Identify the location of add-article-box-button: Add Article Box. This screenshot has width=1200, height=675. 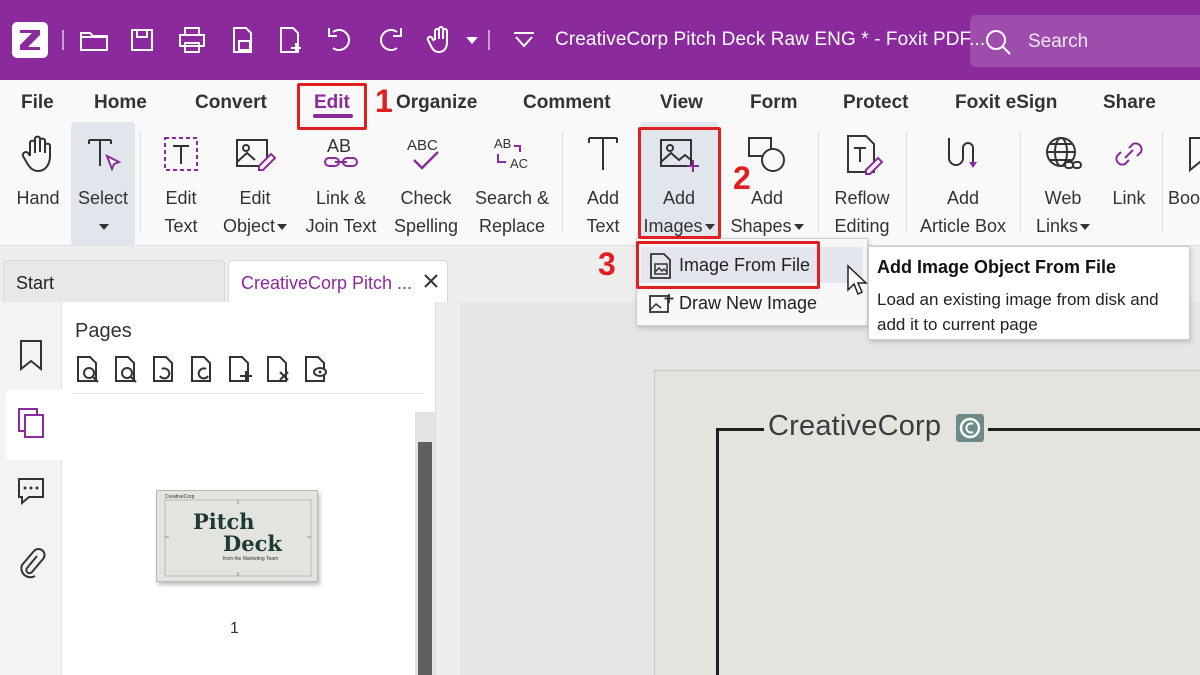
(963, 184).